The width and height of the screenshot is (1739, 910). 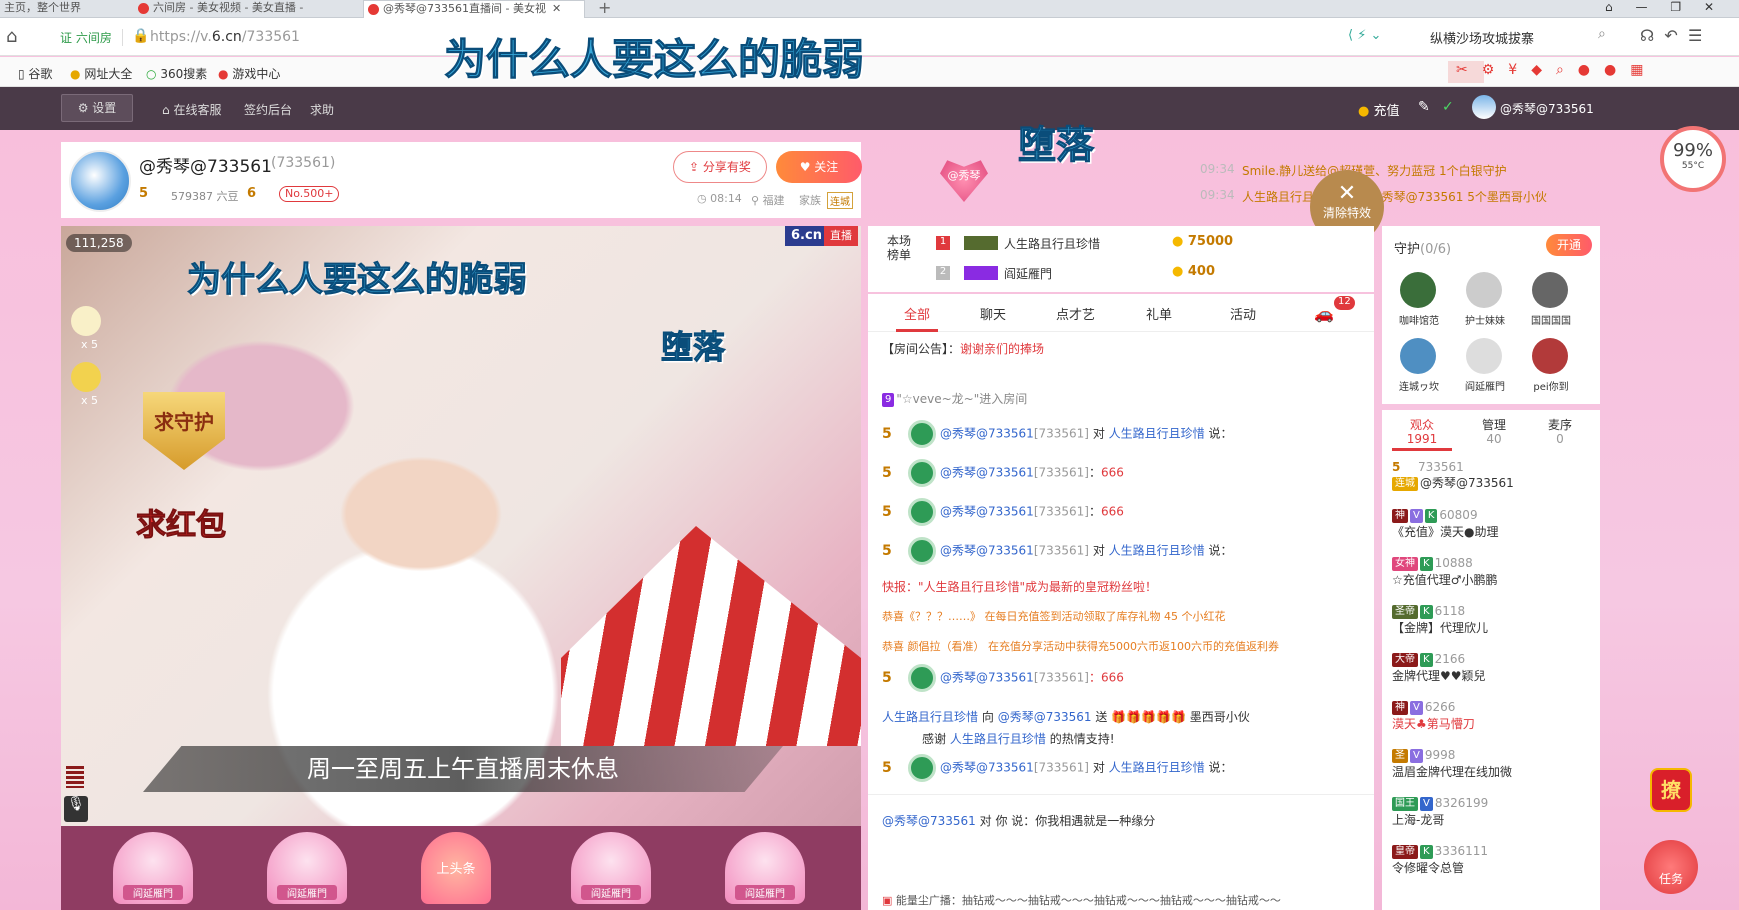 I want to click on window-controls: ⌂ — ❐ ✕, so click(x=1659, y=7).